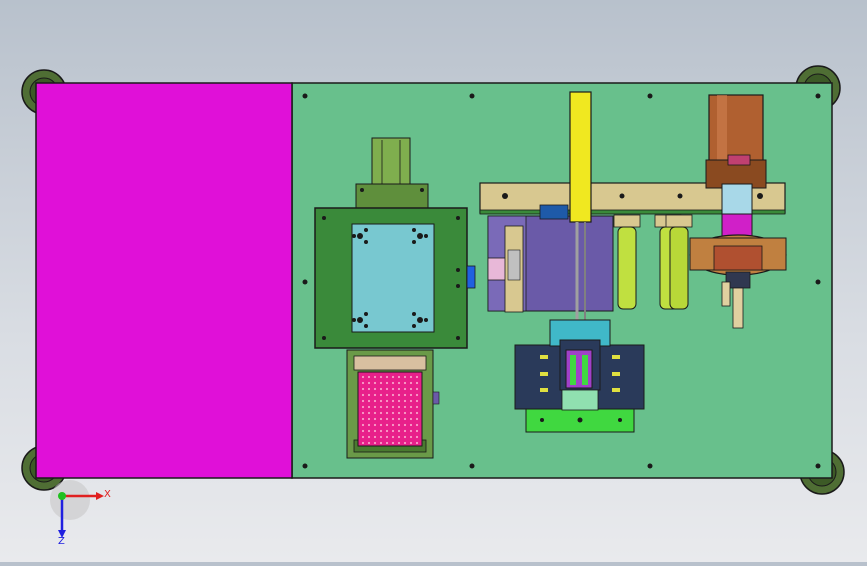 This screenshot has width=867, height=566. What do you see at coordinates (550, 258) in the screenshot?
I see `purple-linear-module` at bounding box center [550, 258].